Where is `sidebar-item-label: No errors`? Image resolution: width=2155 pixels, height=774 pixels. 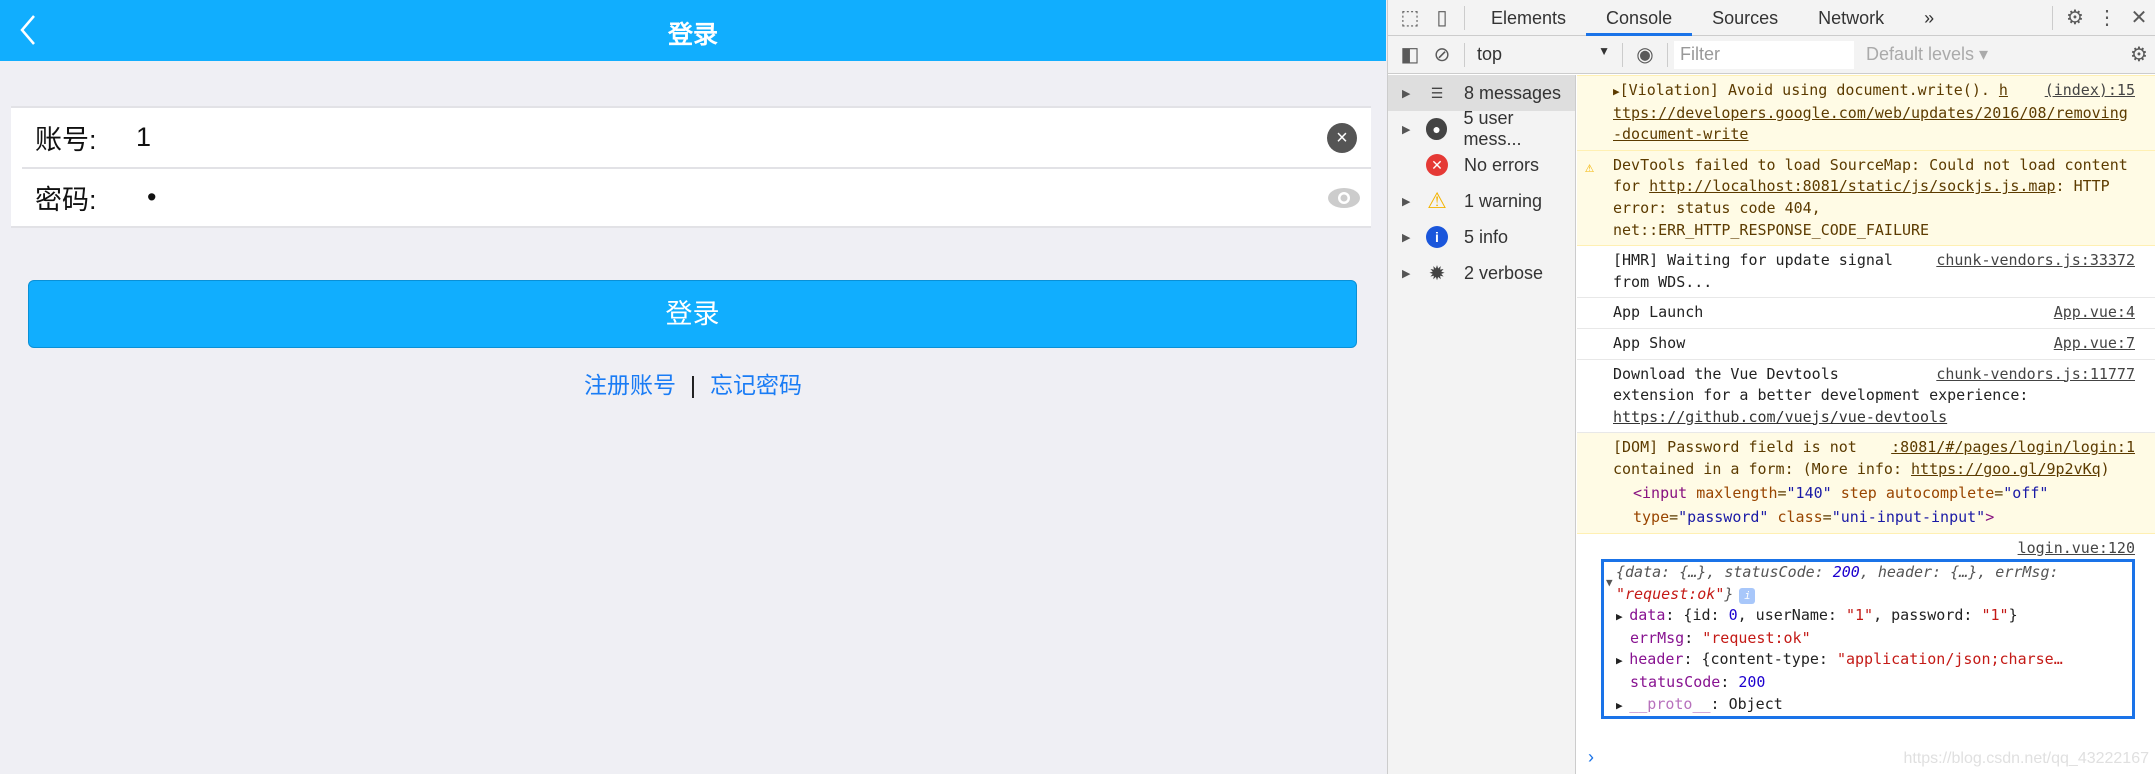 sidebar-item-label: No errors is located at coordinates (1502, 164).